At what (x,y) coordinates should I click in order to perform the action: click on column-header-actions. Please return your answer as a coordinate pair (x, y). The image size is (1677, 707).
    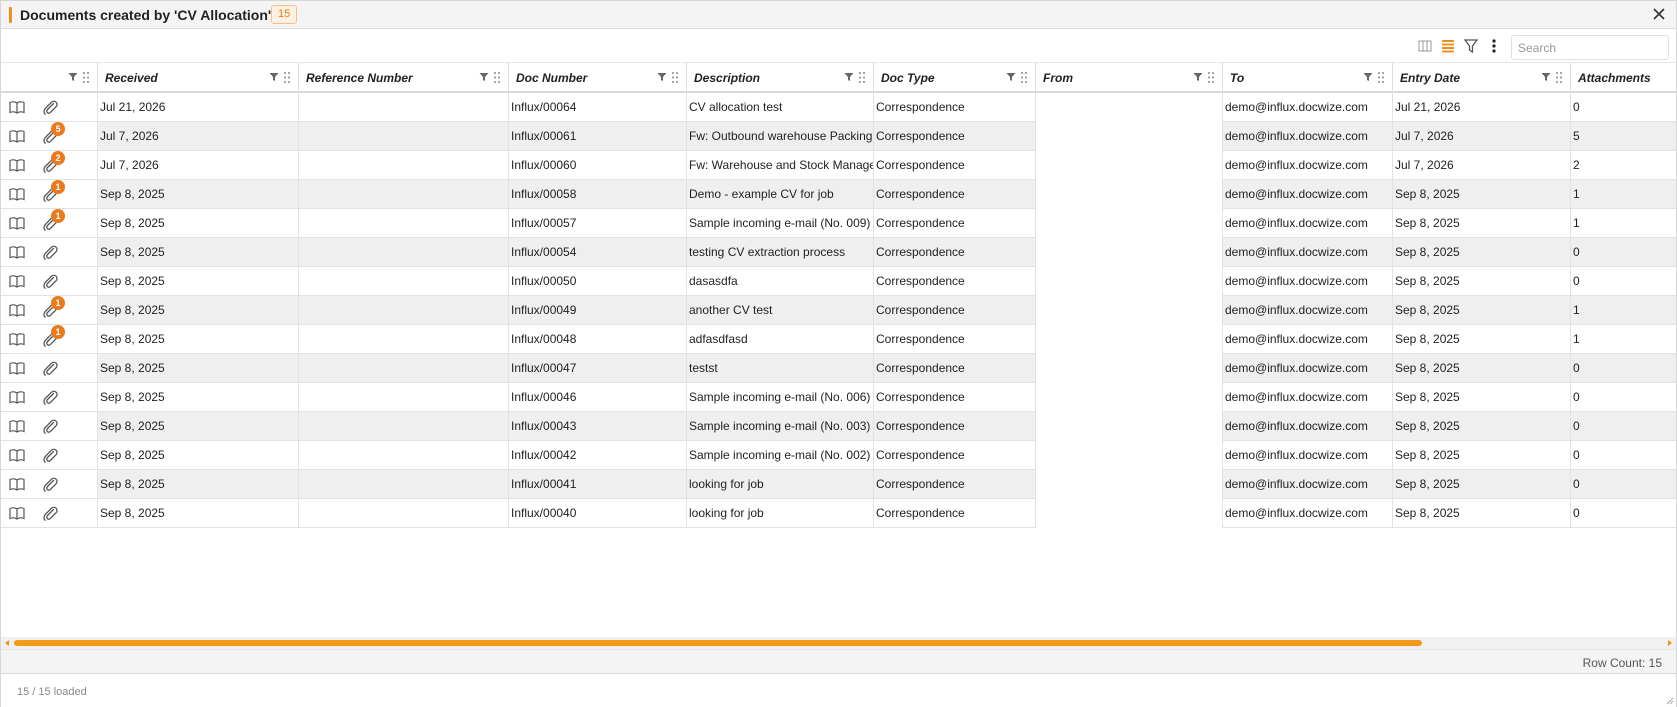
    Looking at the image, I should click on (49, 78).